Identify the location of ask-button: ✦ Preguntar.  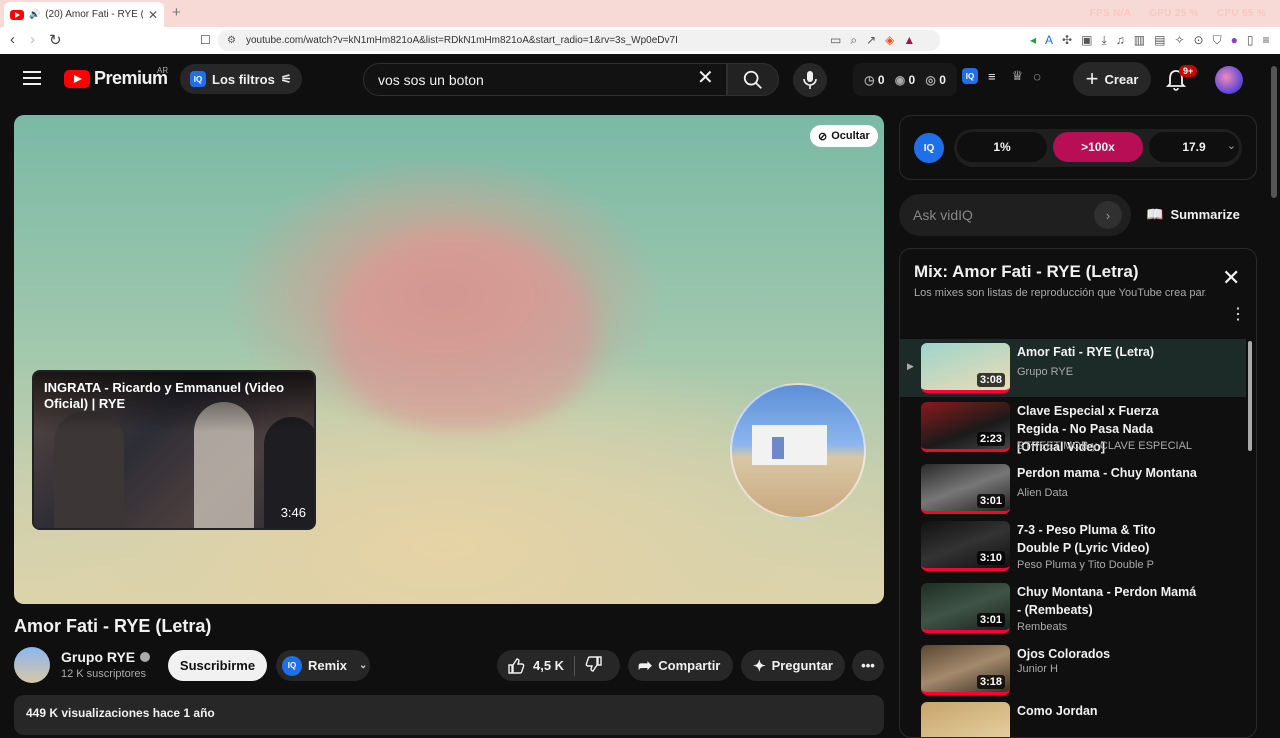
(793, 665).